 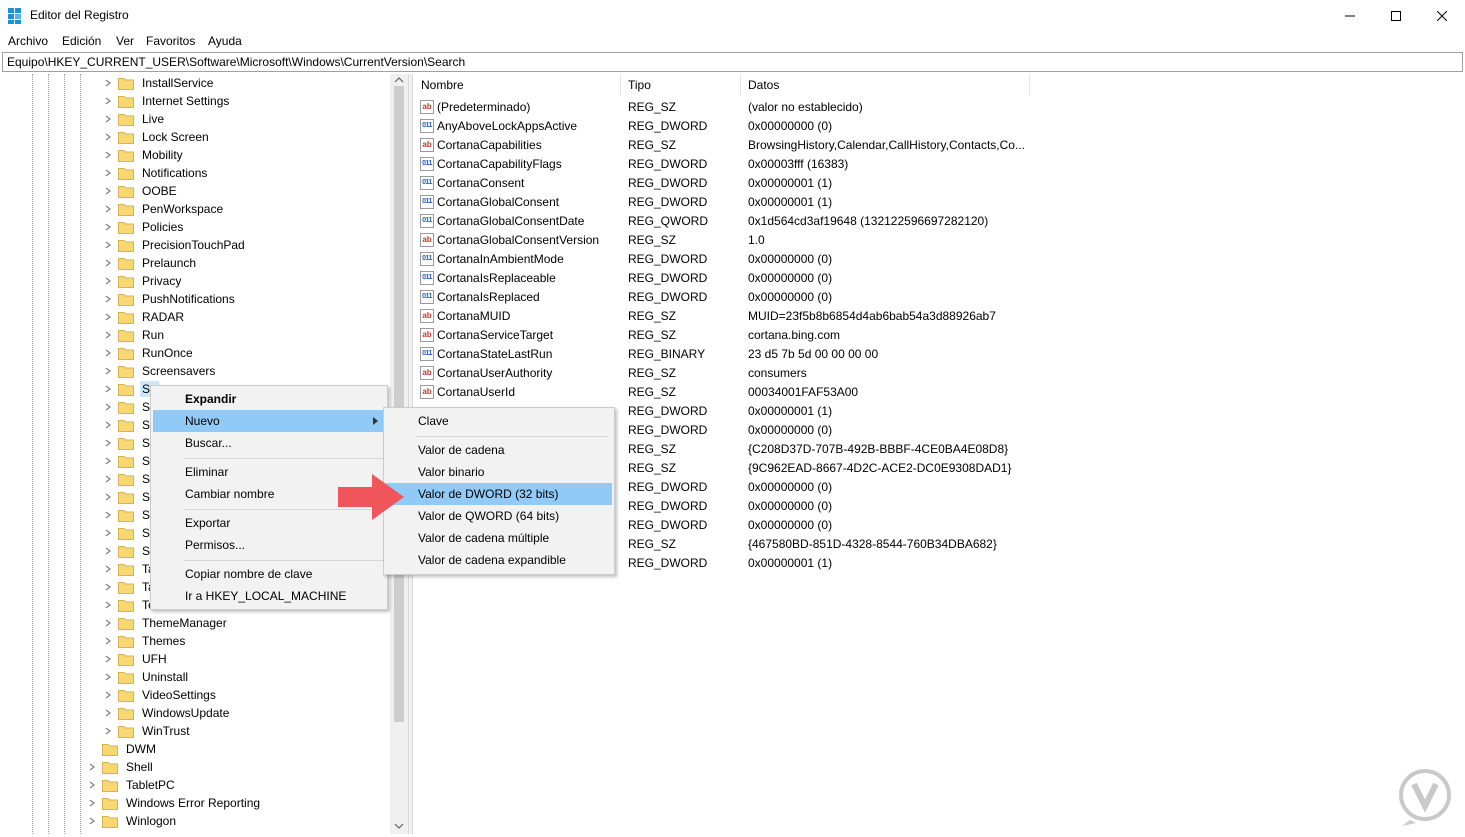 I want to click on tree-item: Mobility, so click(x=143, y=155).